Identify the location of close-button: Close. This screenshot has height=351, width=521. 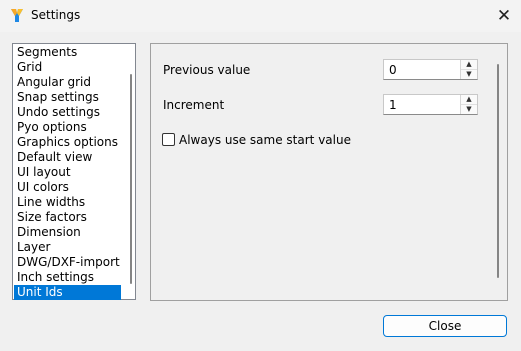
(445, 326).